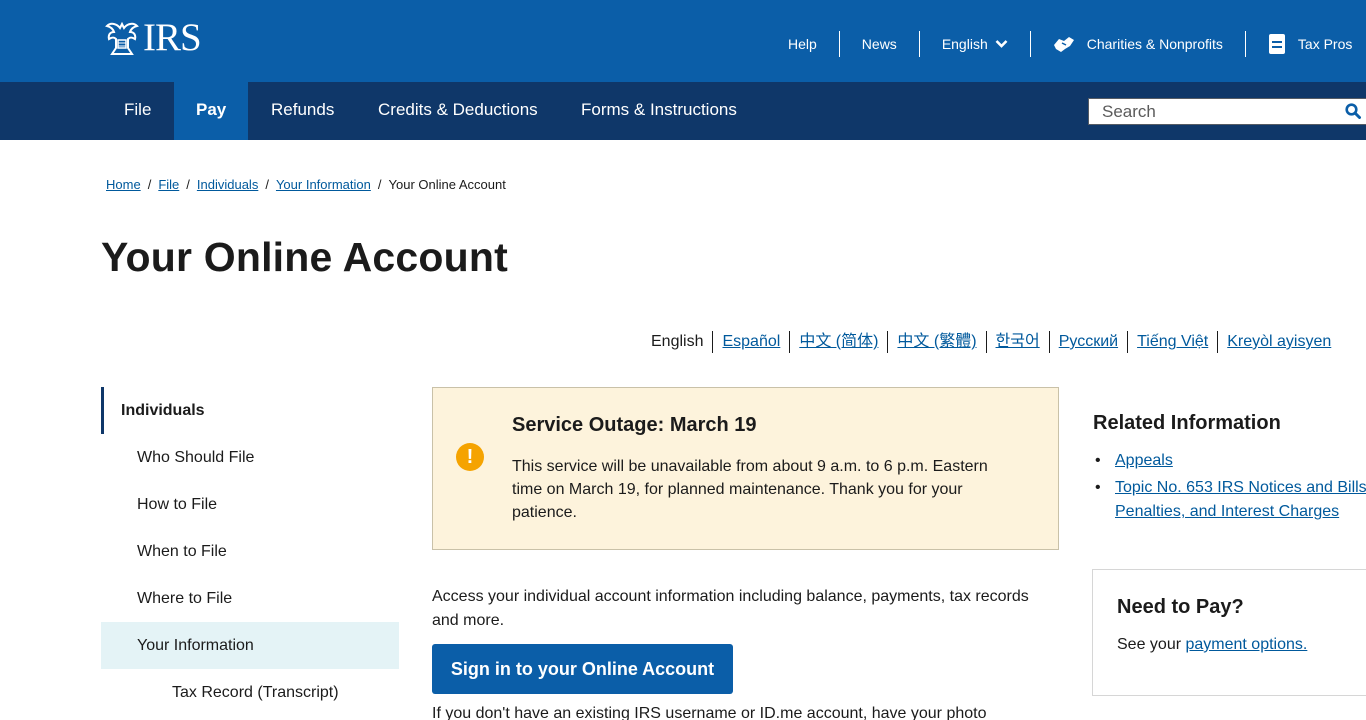 The image size is (1366, 720). Describe the element at coordinates (1229, 632) in the screenshot. I see `need-to-pay-box: Need to Pay? See your payment options.` at that location.